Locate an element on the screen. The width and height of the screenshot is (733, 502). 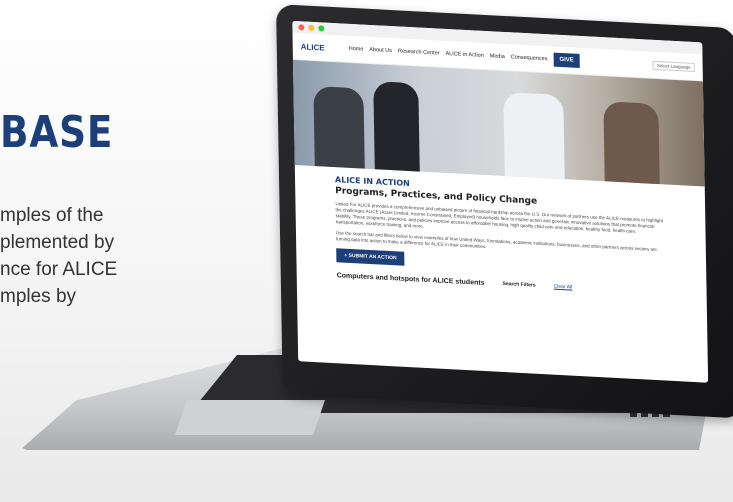
nav-alice-in-action: ALICE in Action is located at coordinates (465, 55).